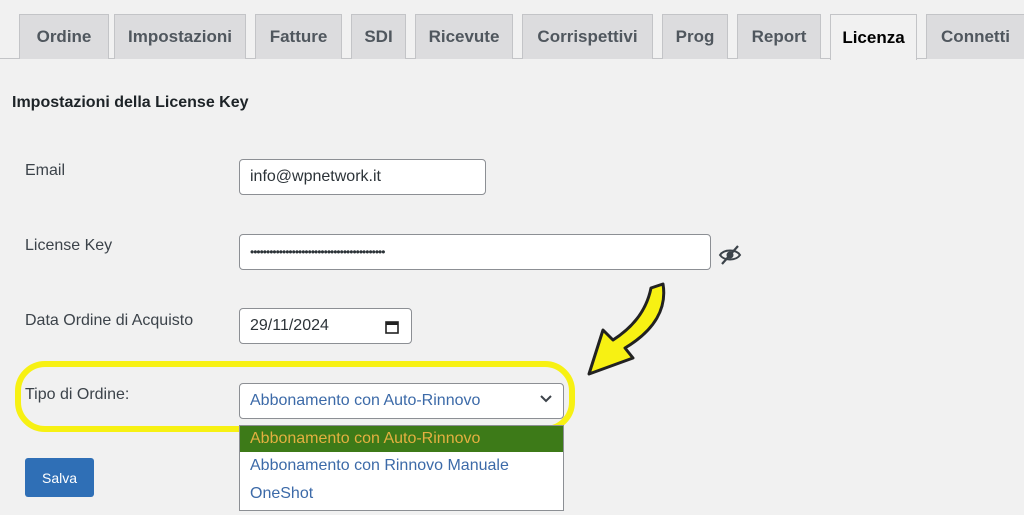 The width and height of the screenshot is (1024, 515). I want to click on order-date-value: 29/11/2024, so click(289, 325).